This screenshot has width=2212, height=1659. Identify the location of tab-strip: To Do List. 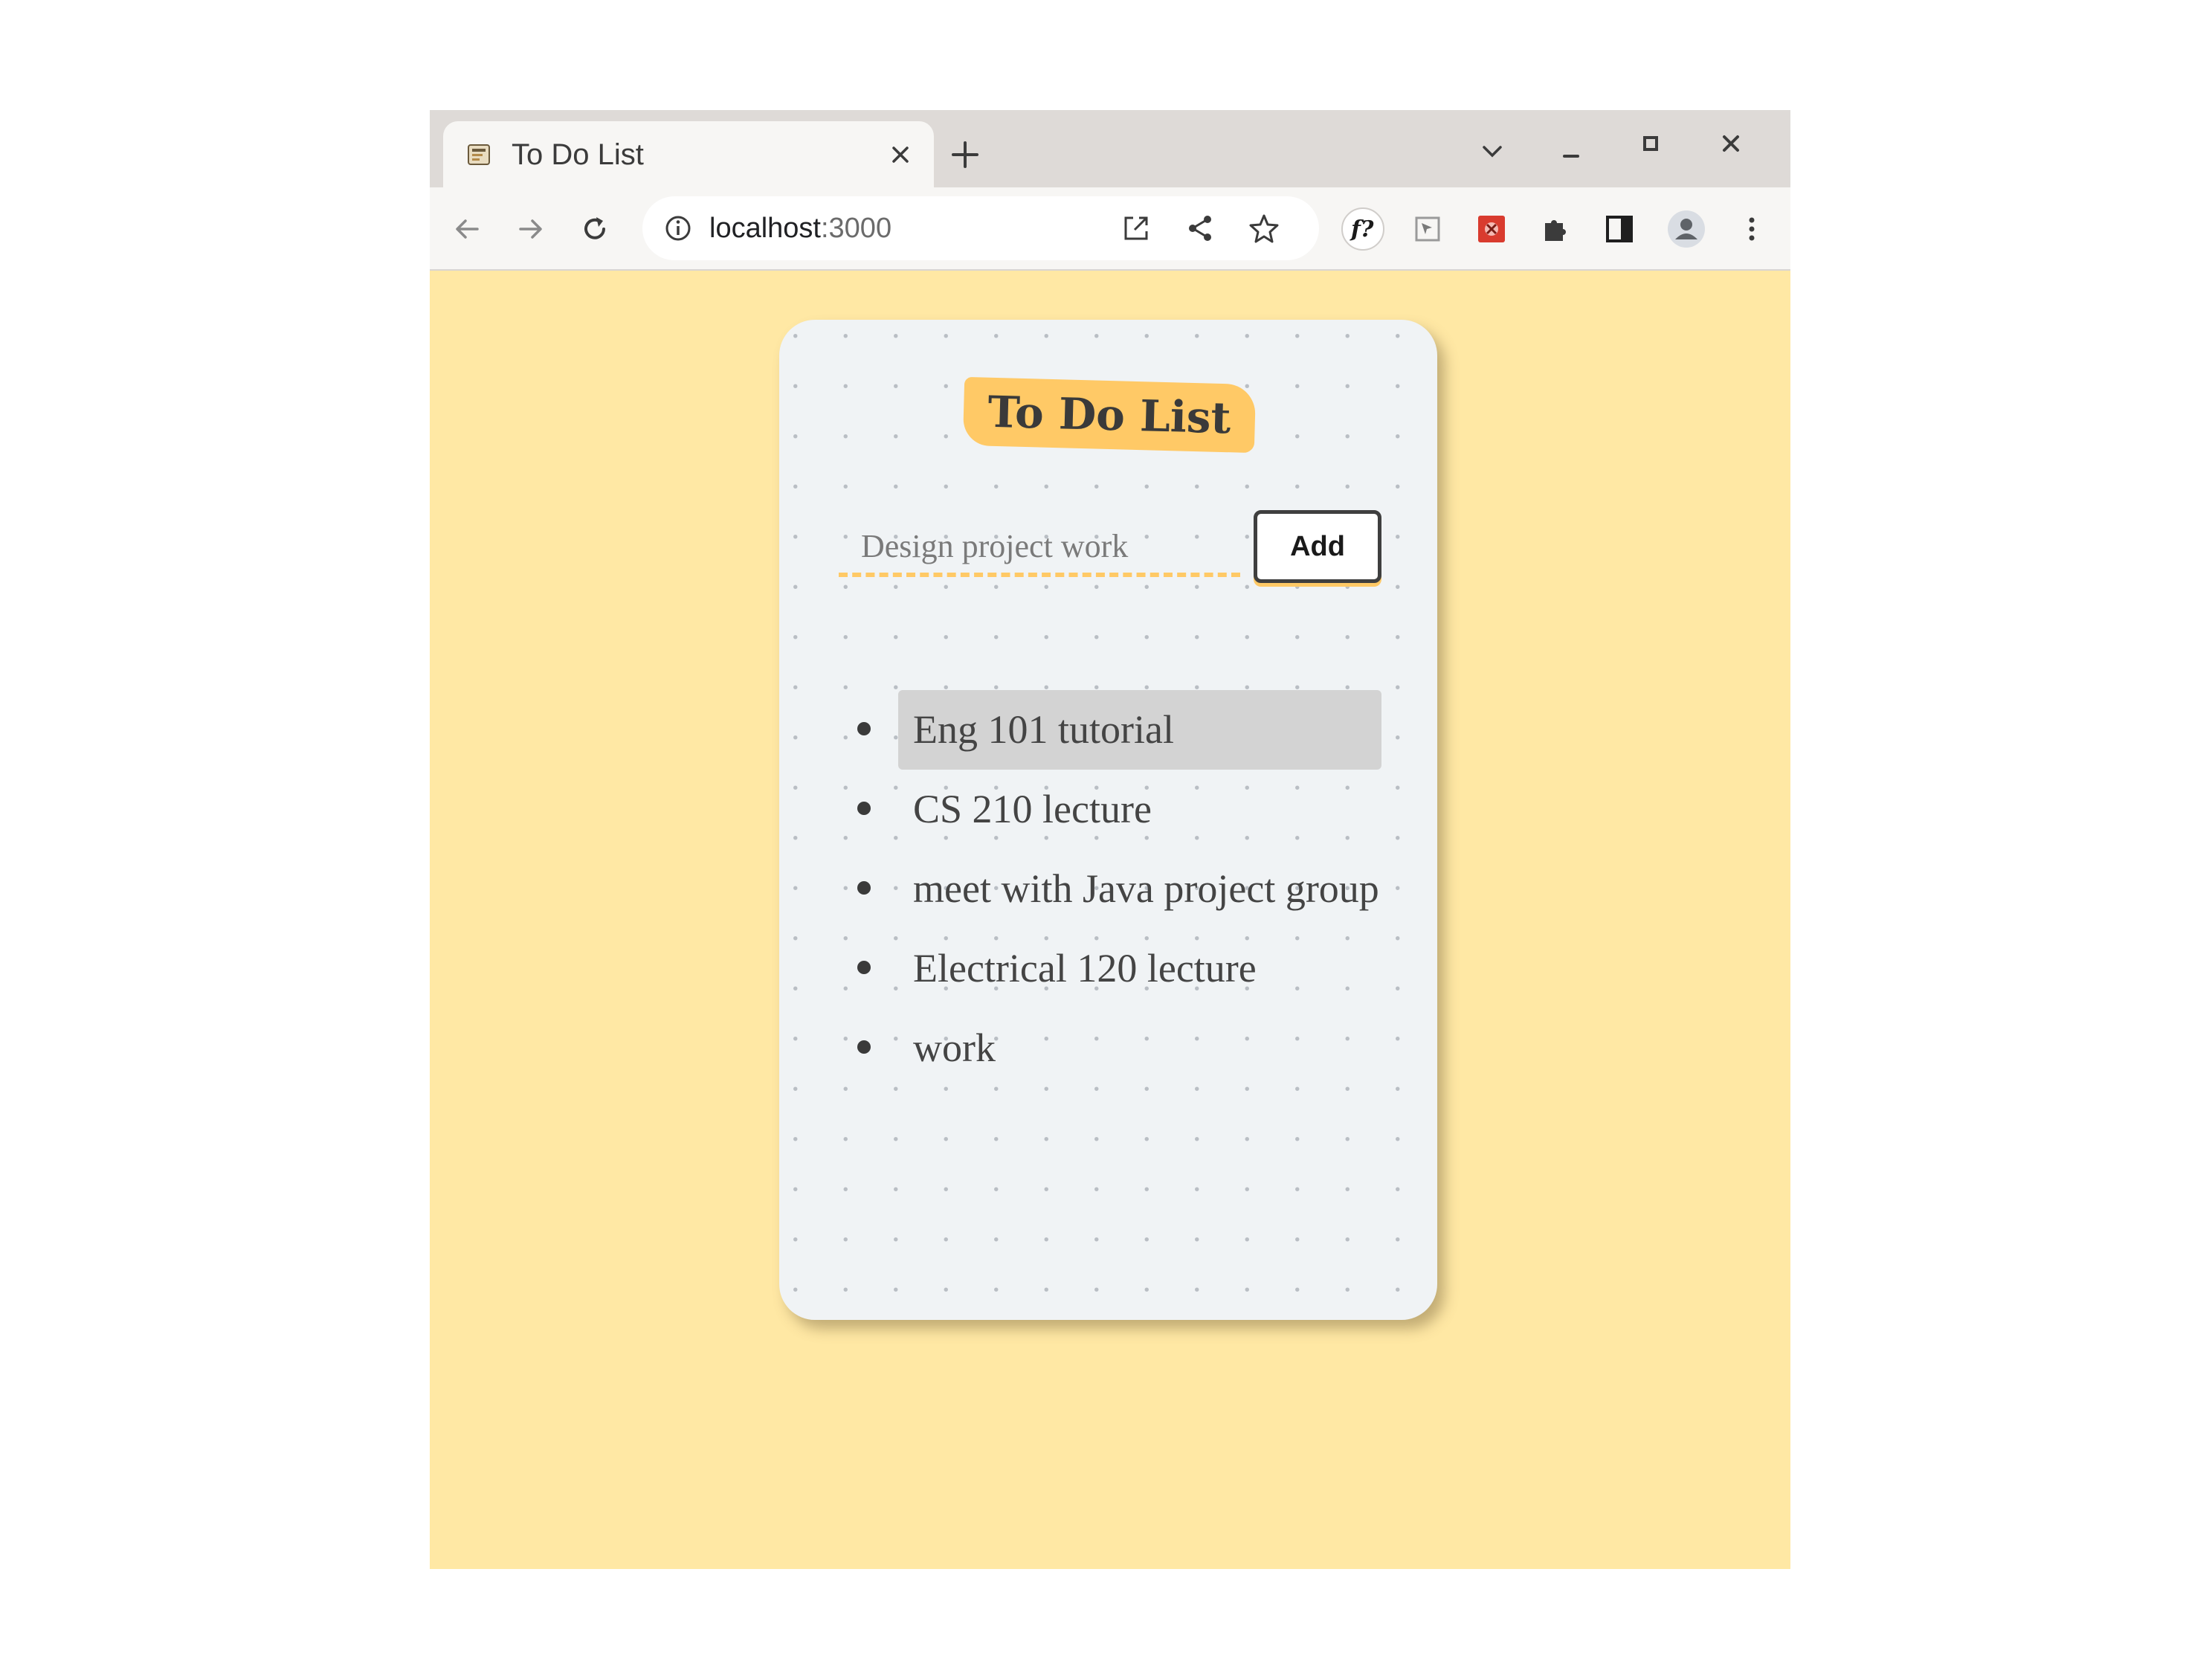
(1110, 148).